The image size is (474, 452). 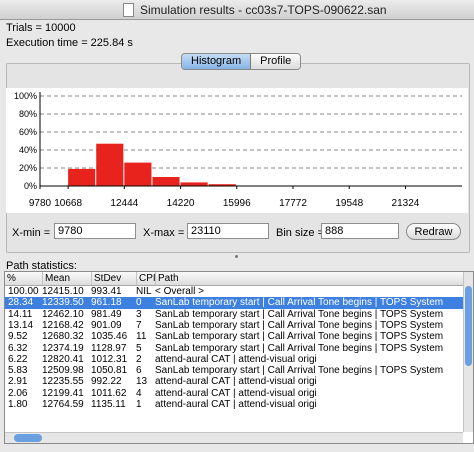 What do you see at coordinates (139, 314) in the screenshot?
I see `cell-cpi: 3` at bounding box center [139, 314].